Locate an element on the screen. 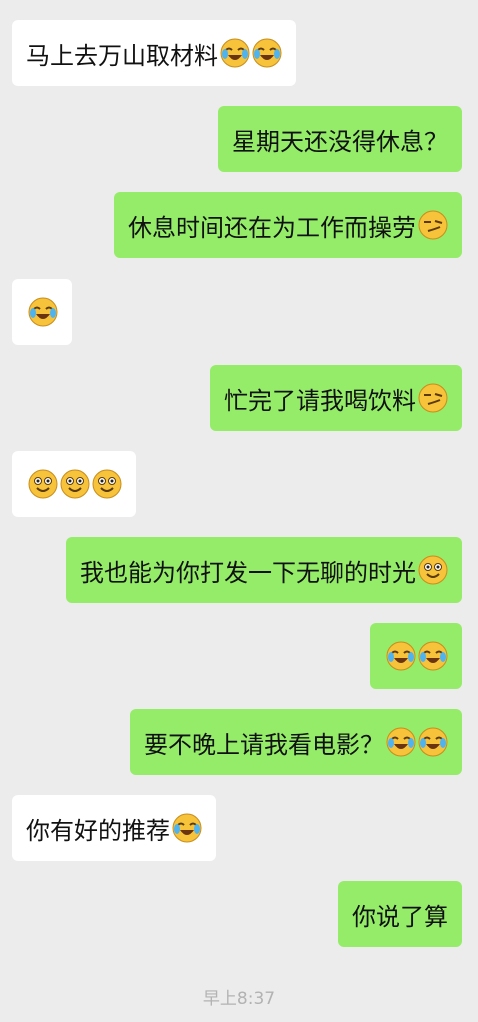  message-text: 我也能为你打发一下无聊的时光 is located at coordinates (248, 572).